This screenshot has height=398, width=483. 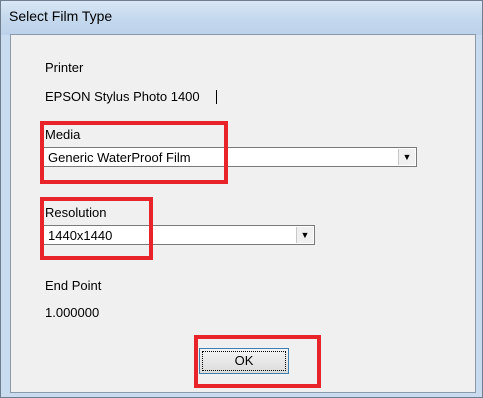 I want to click on ok-highlight-box, so click(x=257, y=361).